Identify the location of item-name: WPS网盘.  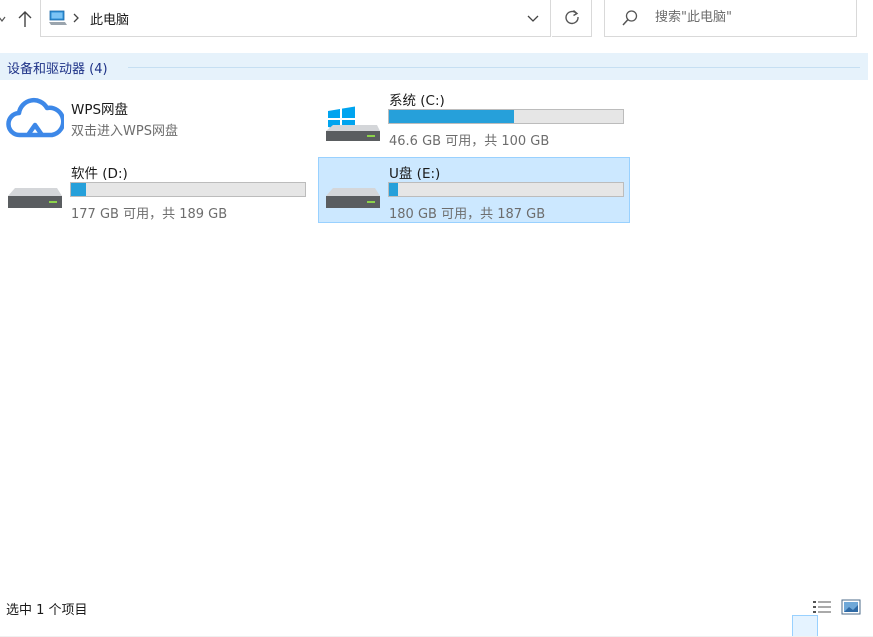
(100, 110).